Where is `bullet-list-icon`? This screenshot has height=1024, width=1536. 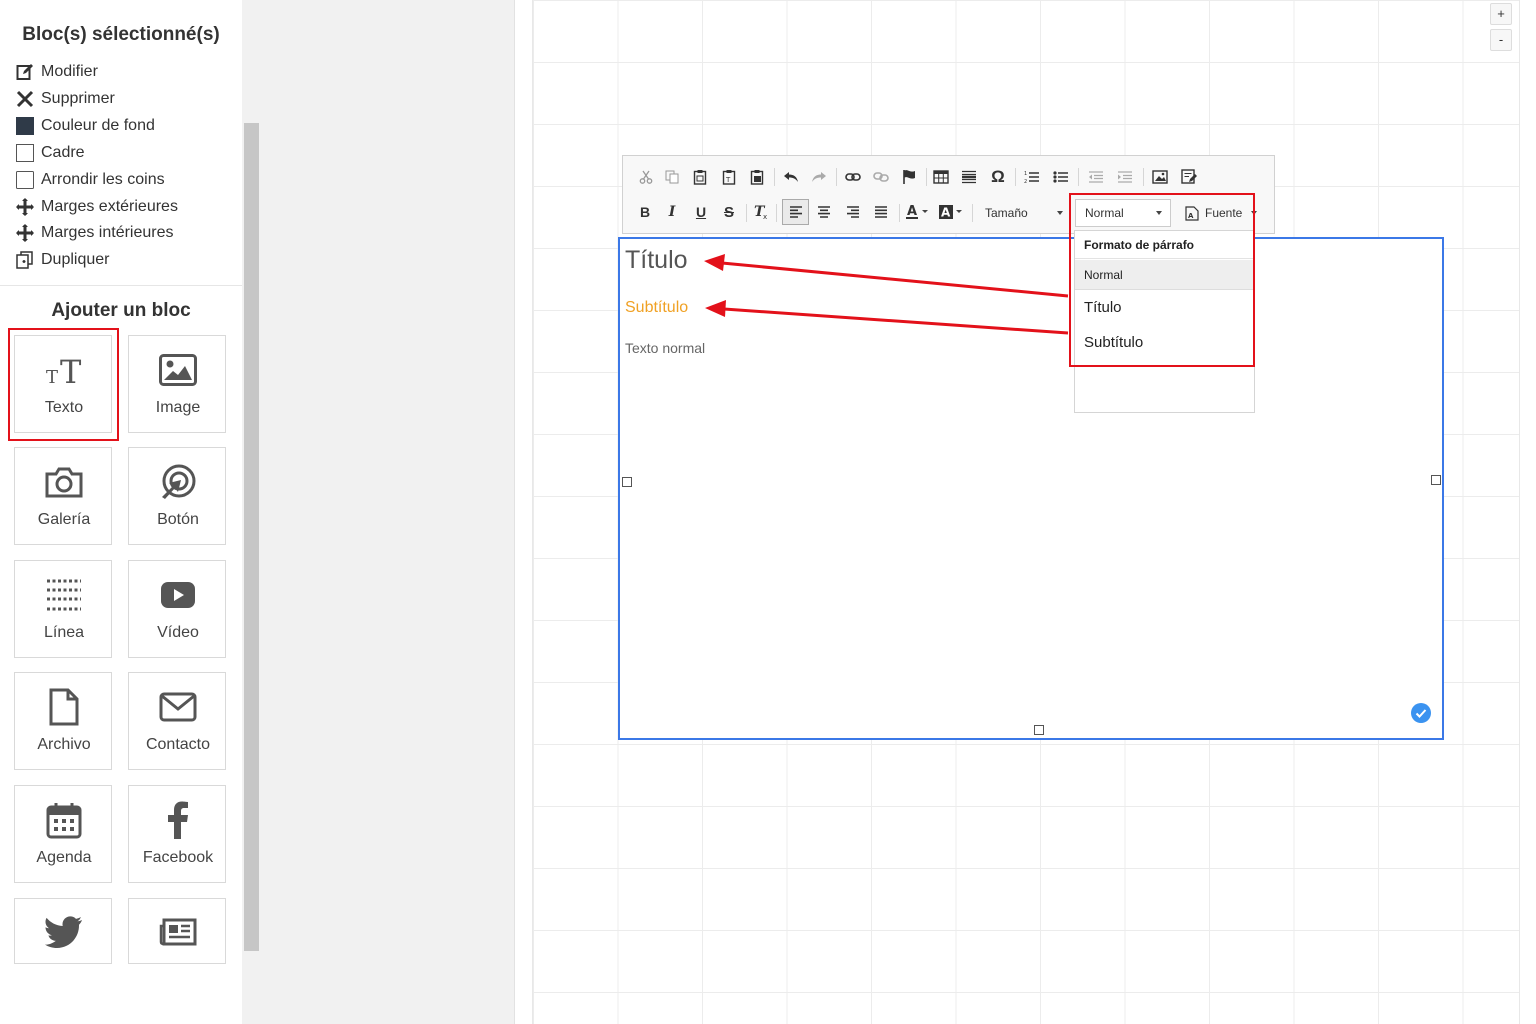 bullet-list-icon is located at coordinates (1061, 177).